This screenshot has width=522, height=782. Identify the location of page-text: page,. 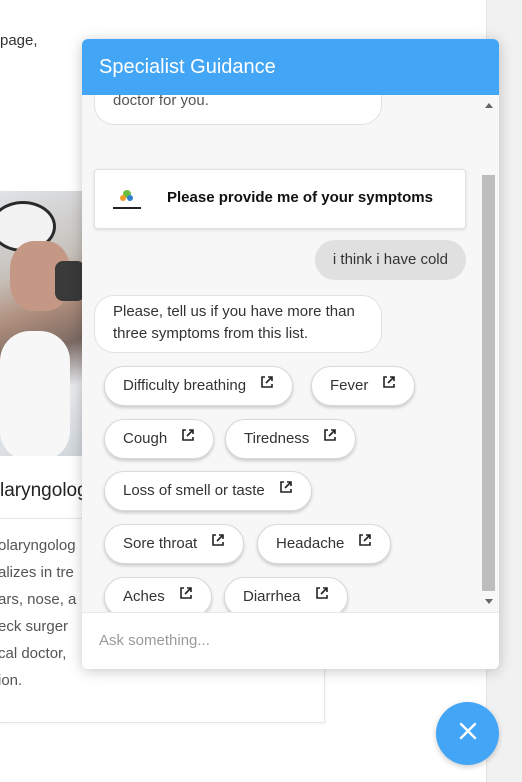
(19, 40).